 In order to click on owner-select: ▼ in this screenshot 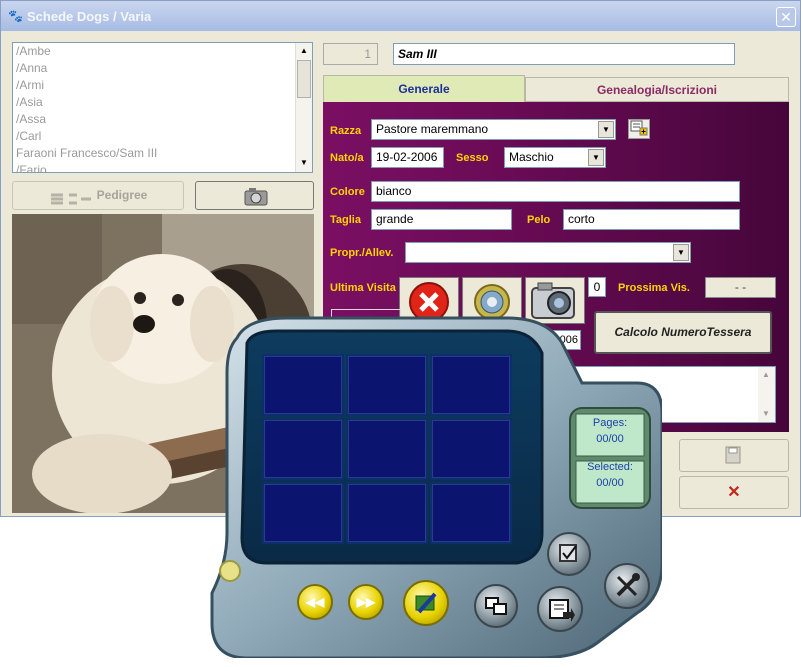, I will do `click(548, 252)`.